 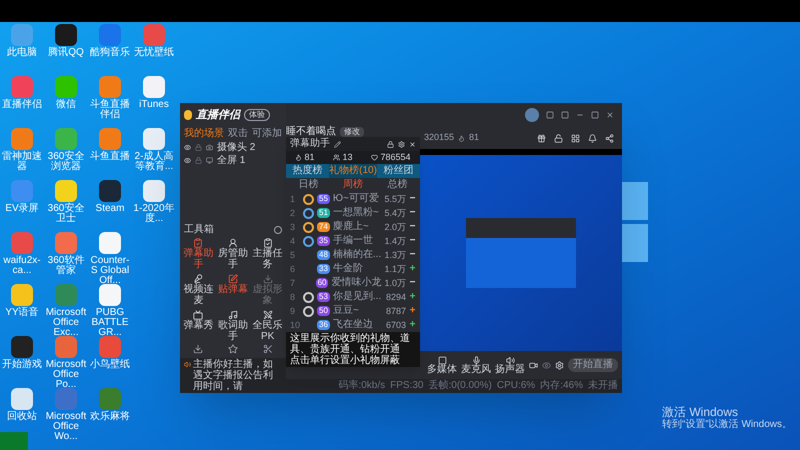 What do you see at coordinates (233, 326) in the screenshot?
I see `tool-button: 歌词助手` at bounding box center [233, 326].